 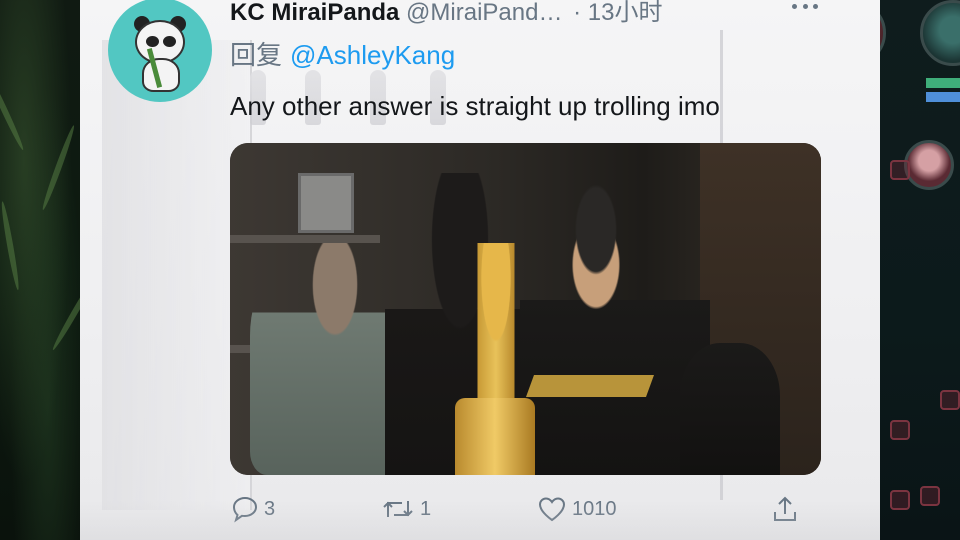 What do you see at coordinates (594, 508) in the screenshot?
I see `like-count: 1010` at bounding box center [594, 508].